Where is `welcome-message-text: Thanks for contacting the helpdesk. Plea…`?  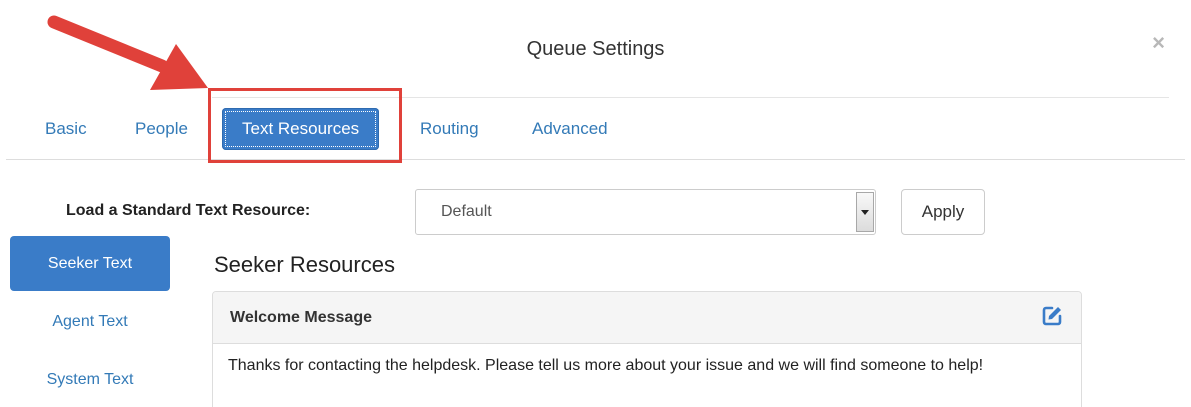 welcome-message-text: Thanks for contacting the helpdesk. Plea… is located at coordinates (606, 365).